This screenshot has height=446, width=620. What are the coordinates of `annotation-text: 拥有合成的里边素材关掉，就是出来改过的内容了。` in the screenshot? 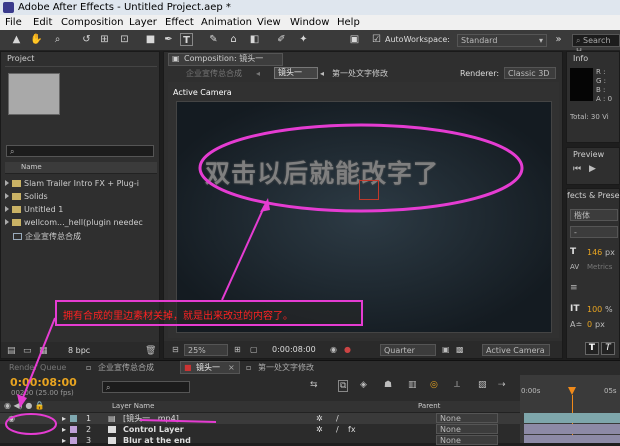 It's located at (178, 316).